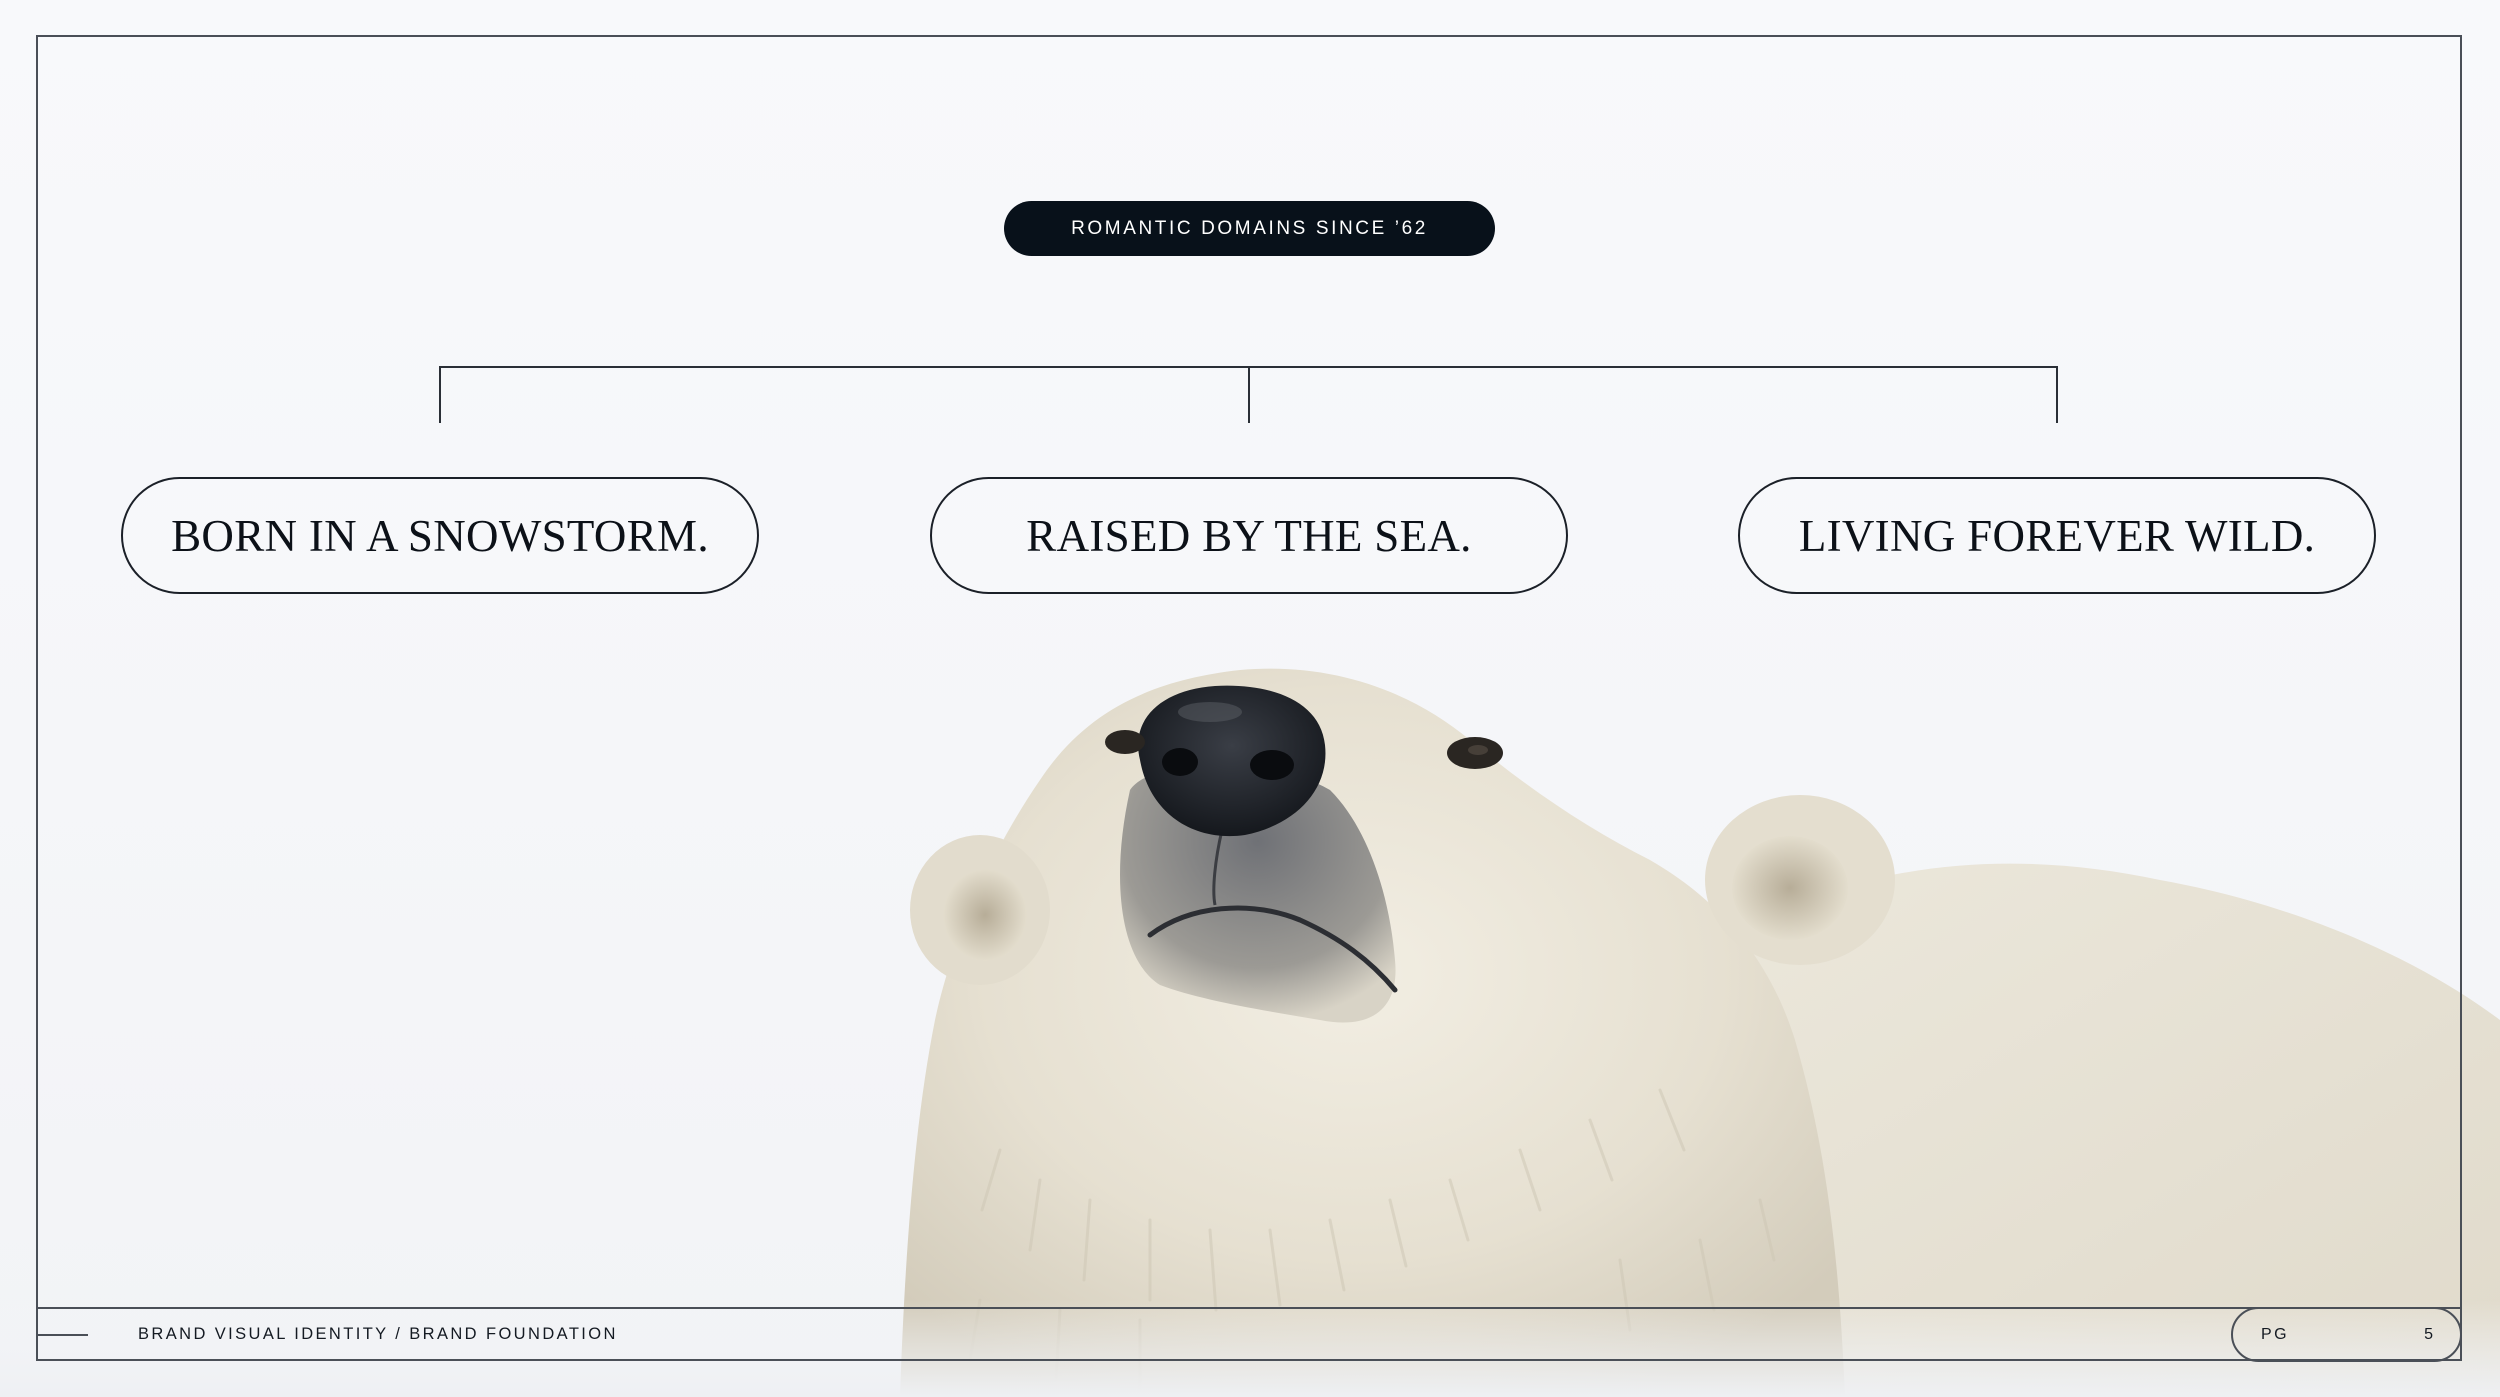  I want to click on era-badge-label: ROMANTIC DOMAINS SINCE ’62, so click(1249, 228).